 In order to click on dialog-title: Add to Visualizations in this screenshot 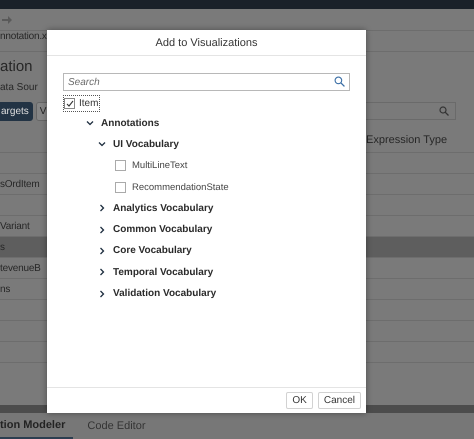, I will do `click(206, 43)`.